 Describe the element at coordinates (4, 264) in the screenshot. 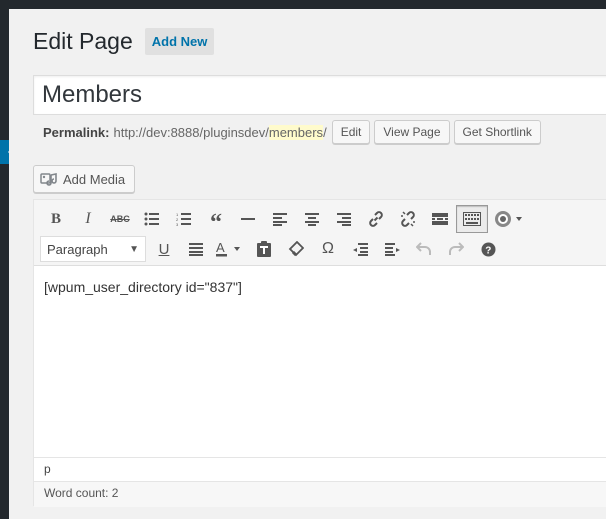

I see `admin-menu-edge` at that location.